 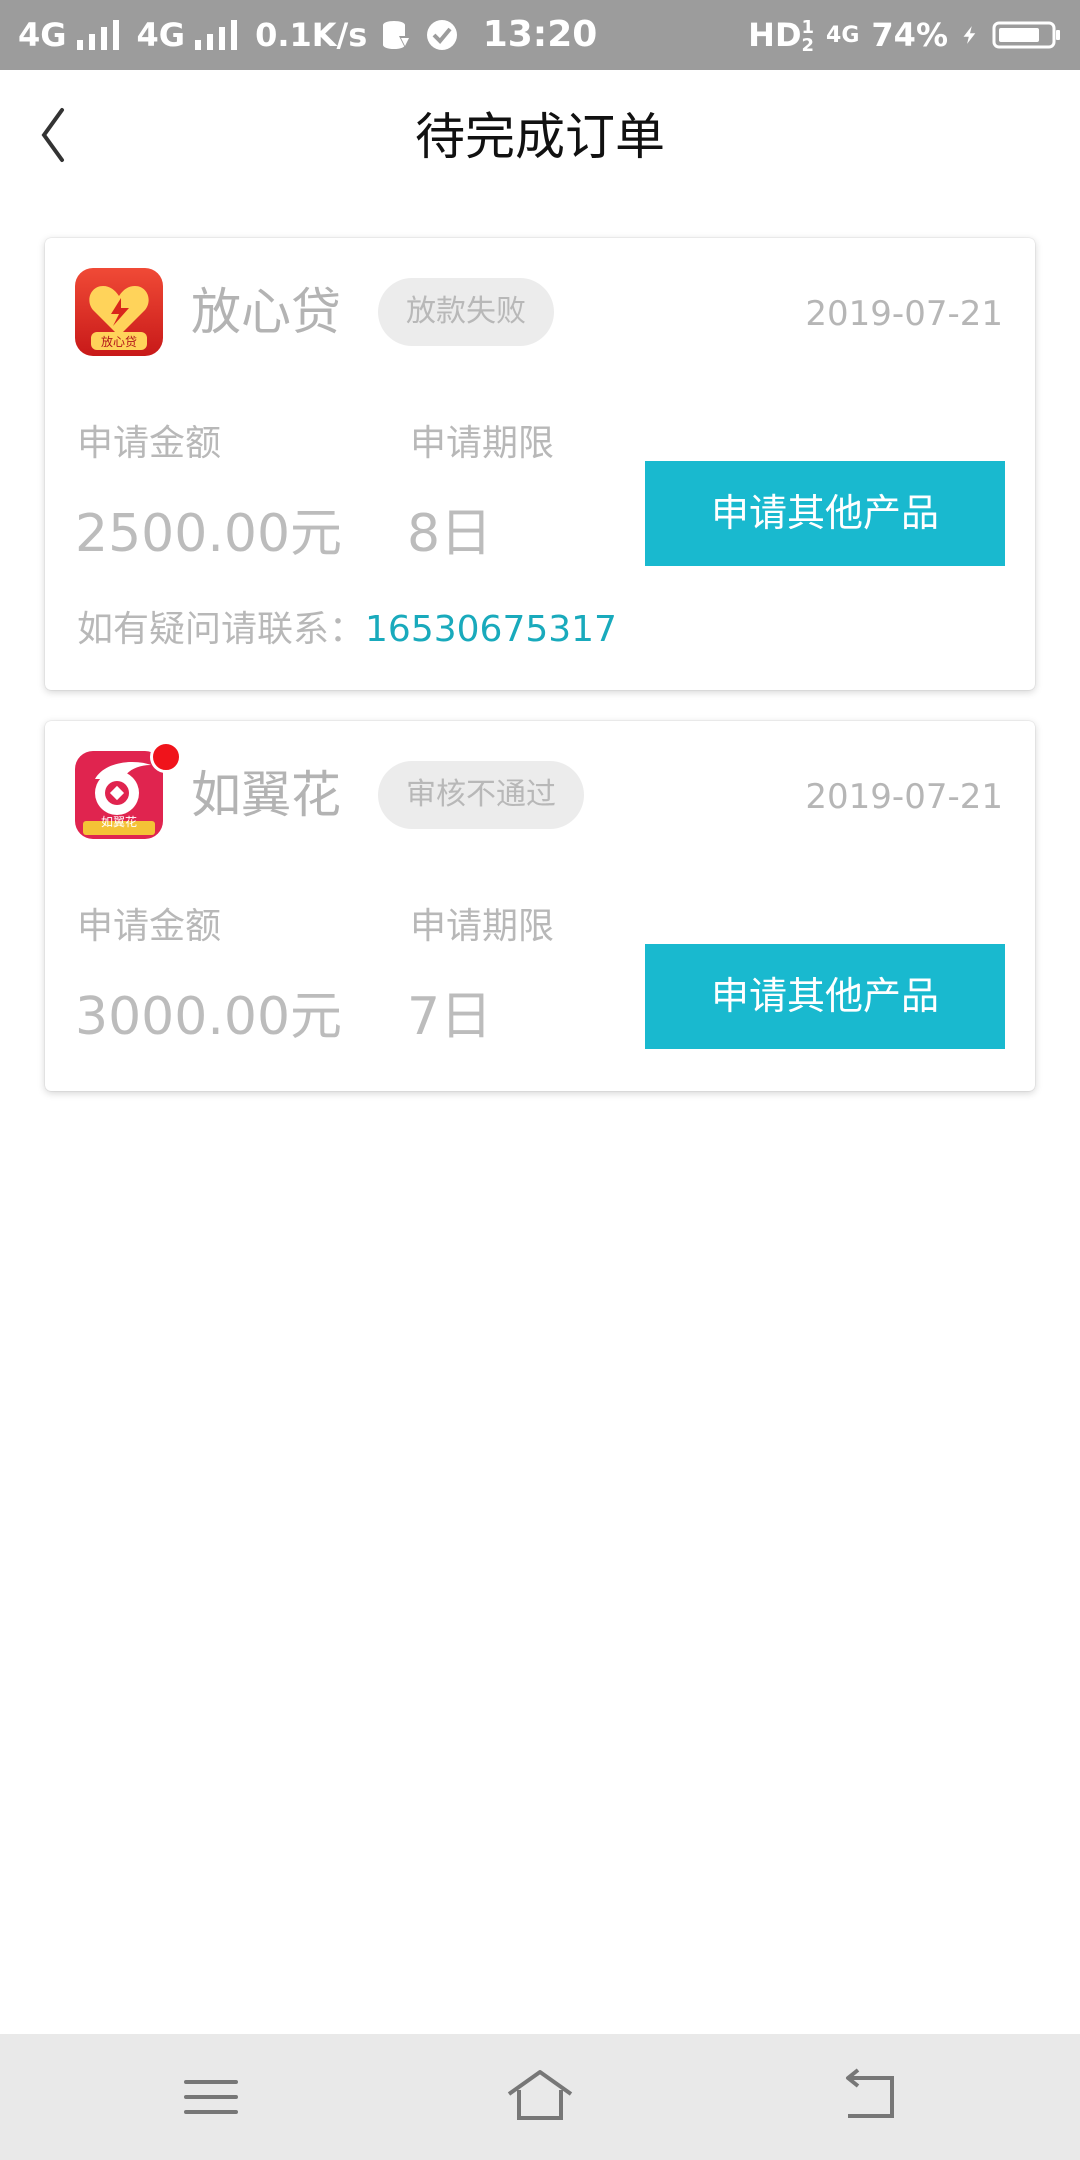 I want to click on app-logo-icon: 如翼花, so click(x=119, y=795).